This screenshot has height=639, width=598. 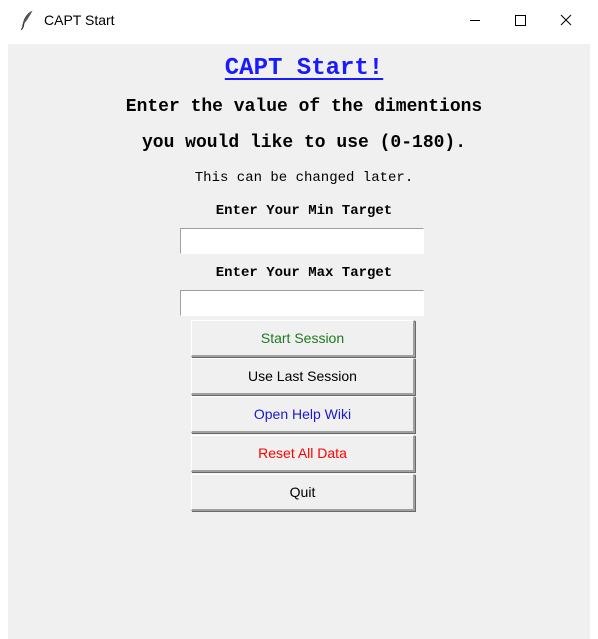 I want to click on instruction-line-2: you would like to use (0-180)., so click(x=304, y=143).